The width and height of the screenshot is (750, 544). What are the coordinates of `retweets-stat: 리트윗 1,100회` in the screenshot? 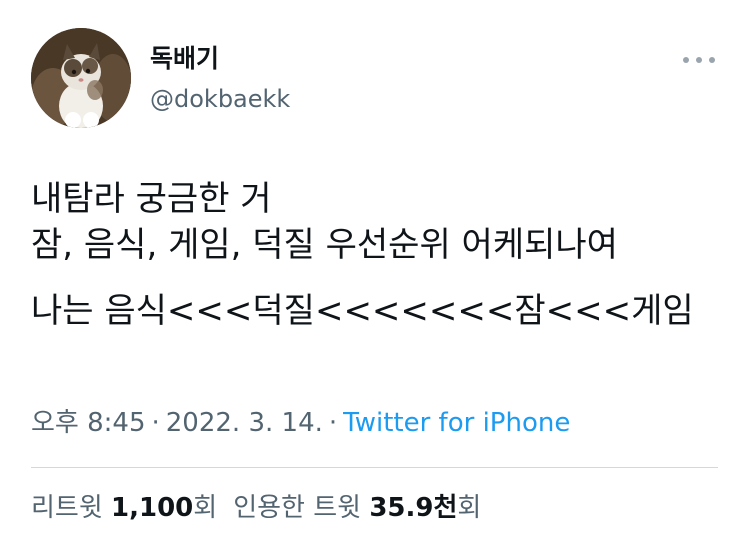 It's located at (124, 508).